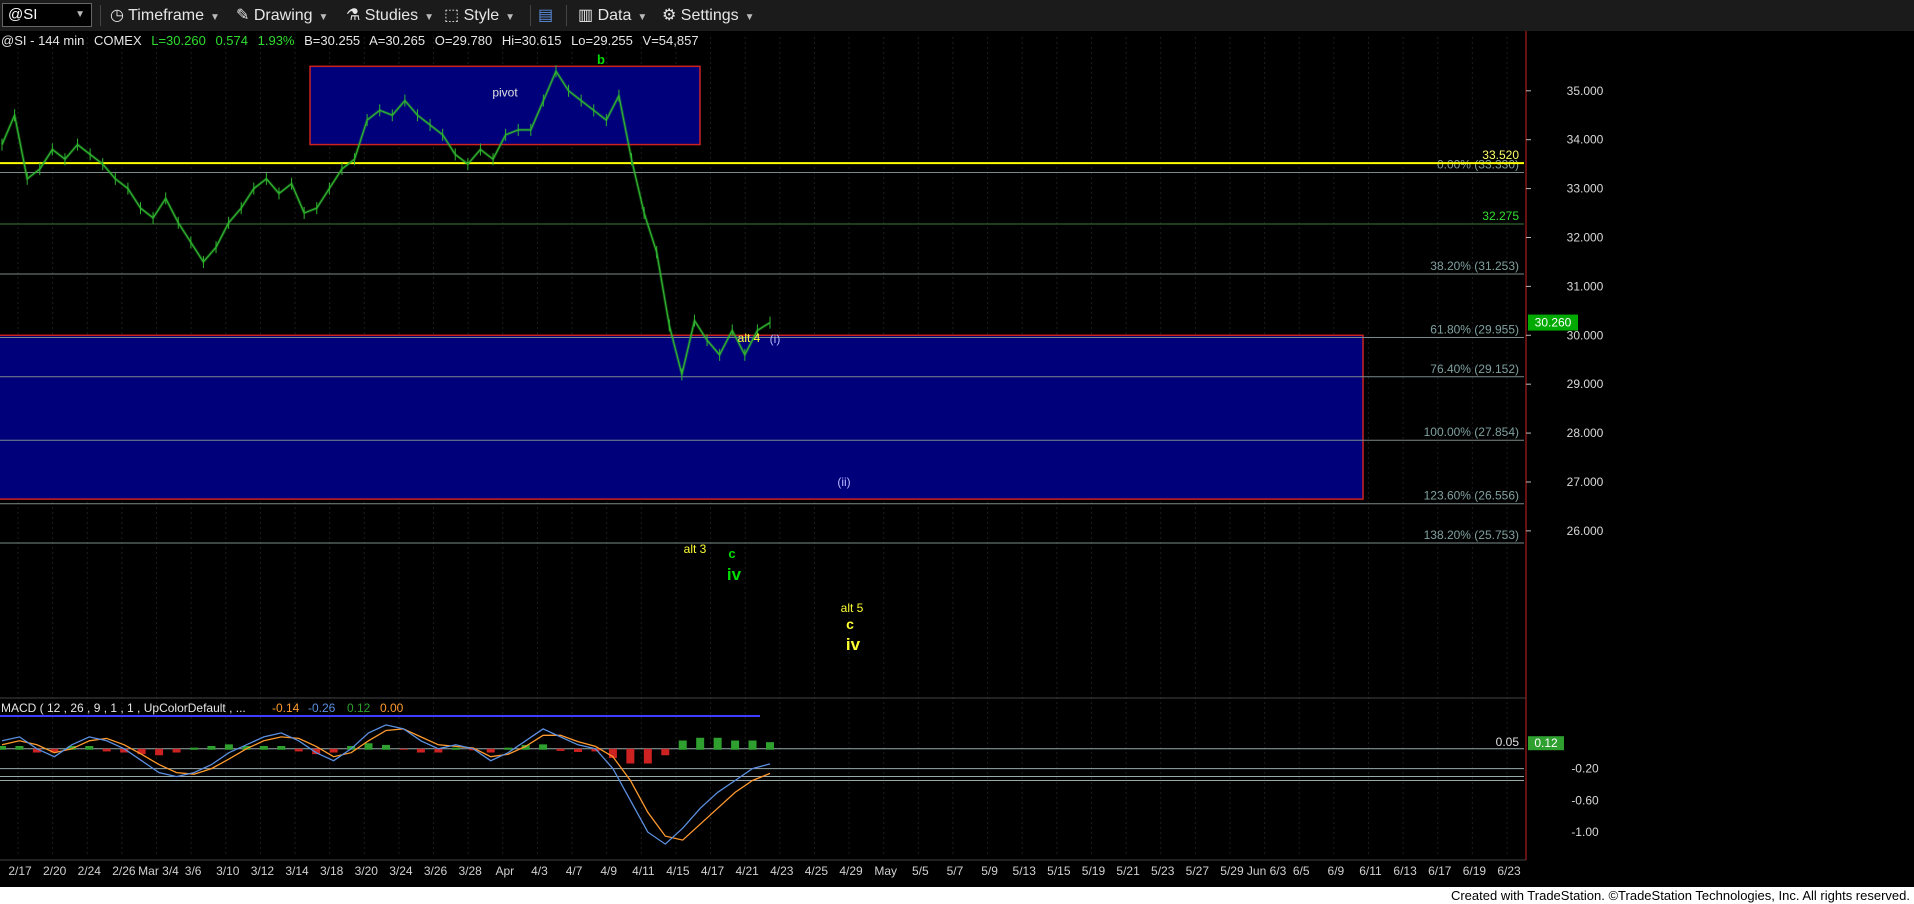 The height and width of the screenshot is (904, 1914). What do you see at coordinates (90, 871) in the screenshot?
I see `date-tick-label: 2/24` at bounding box center [90, 871].